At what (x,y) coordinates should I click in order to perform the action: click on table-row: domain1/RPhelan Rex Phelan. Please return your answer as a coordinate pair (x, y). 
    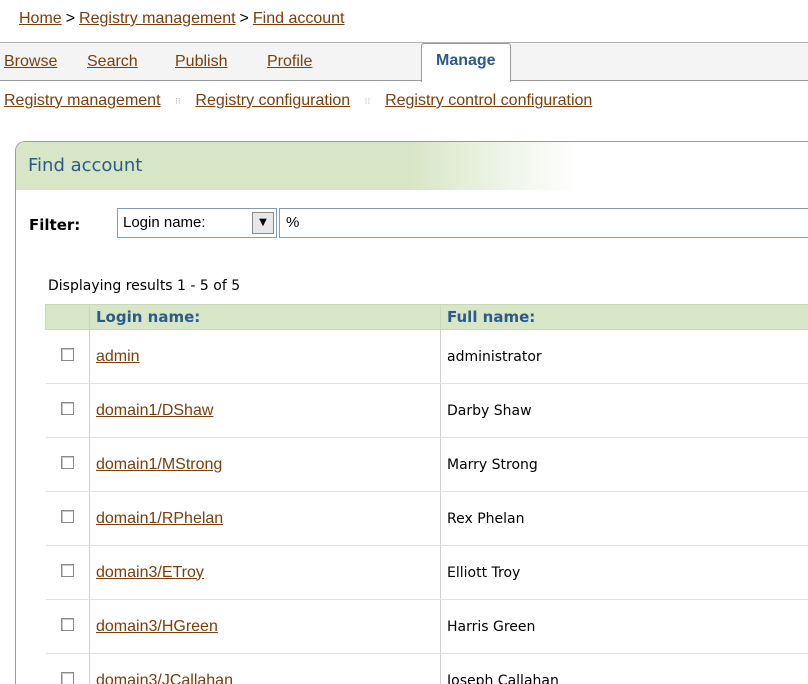
    Looking at the image, I should click on (426, 518).